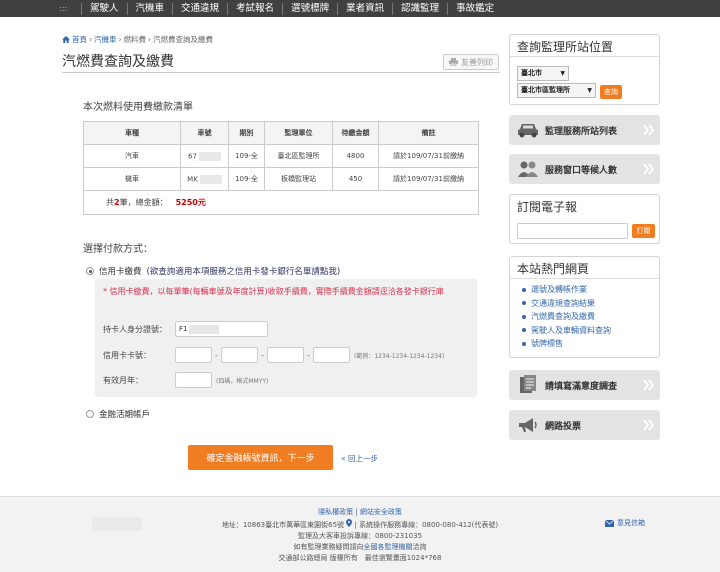 The width and height of the screenshot is (720, 572). I want to click on nav-item-exams: 考試報名, so click(254, 8).